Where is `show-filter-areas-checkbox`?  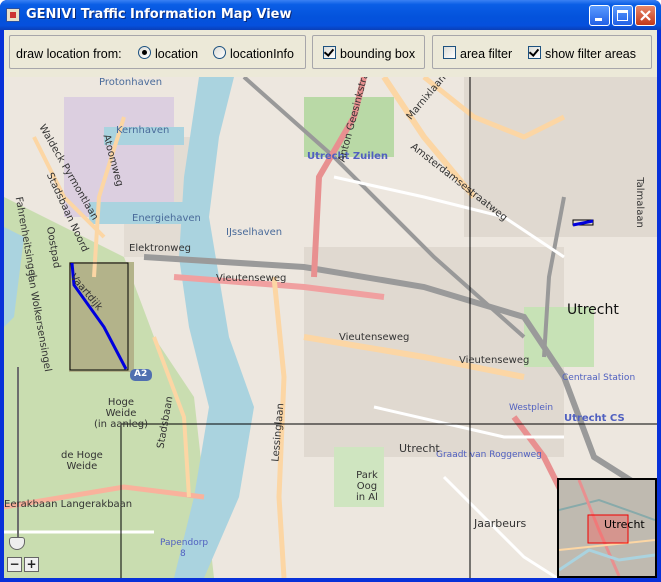
show-filter-areas-checkbox is located at coordinates (534, 52).